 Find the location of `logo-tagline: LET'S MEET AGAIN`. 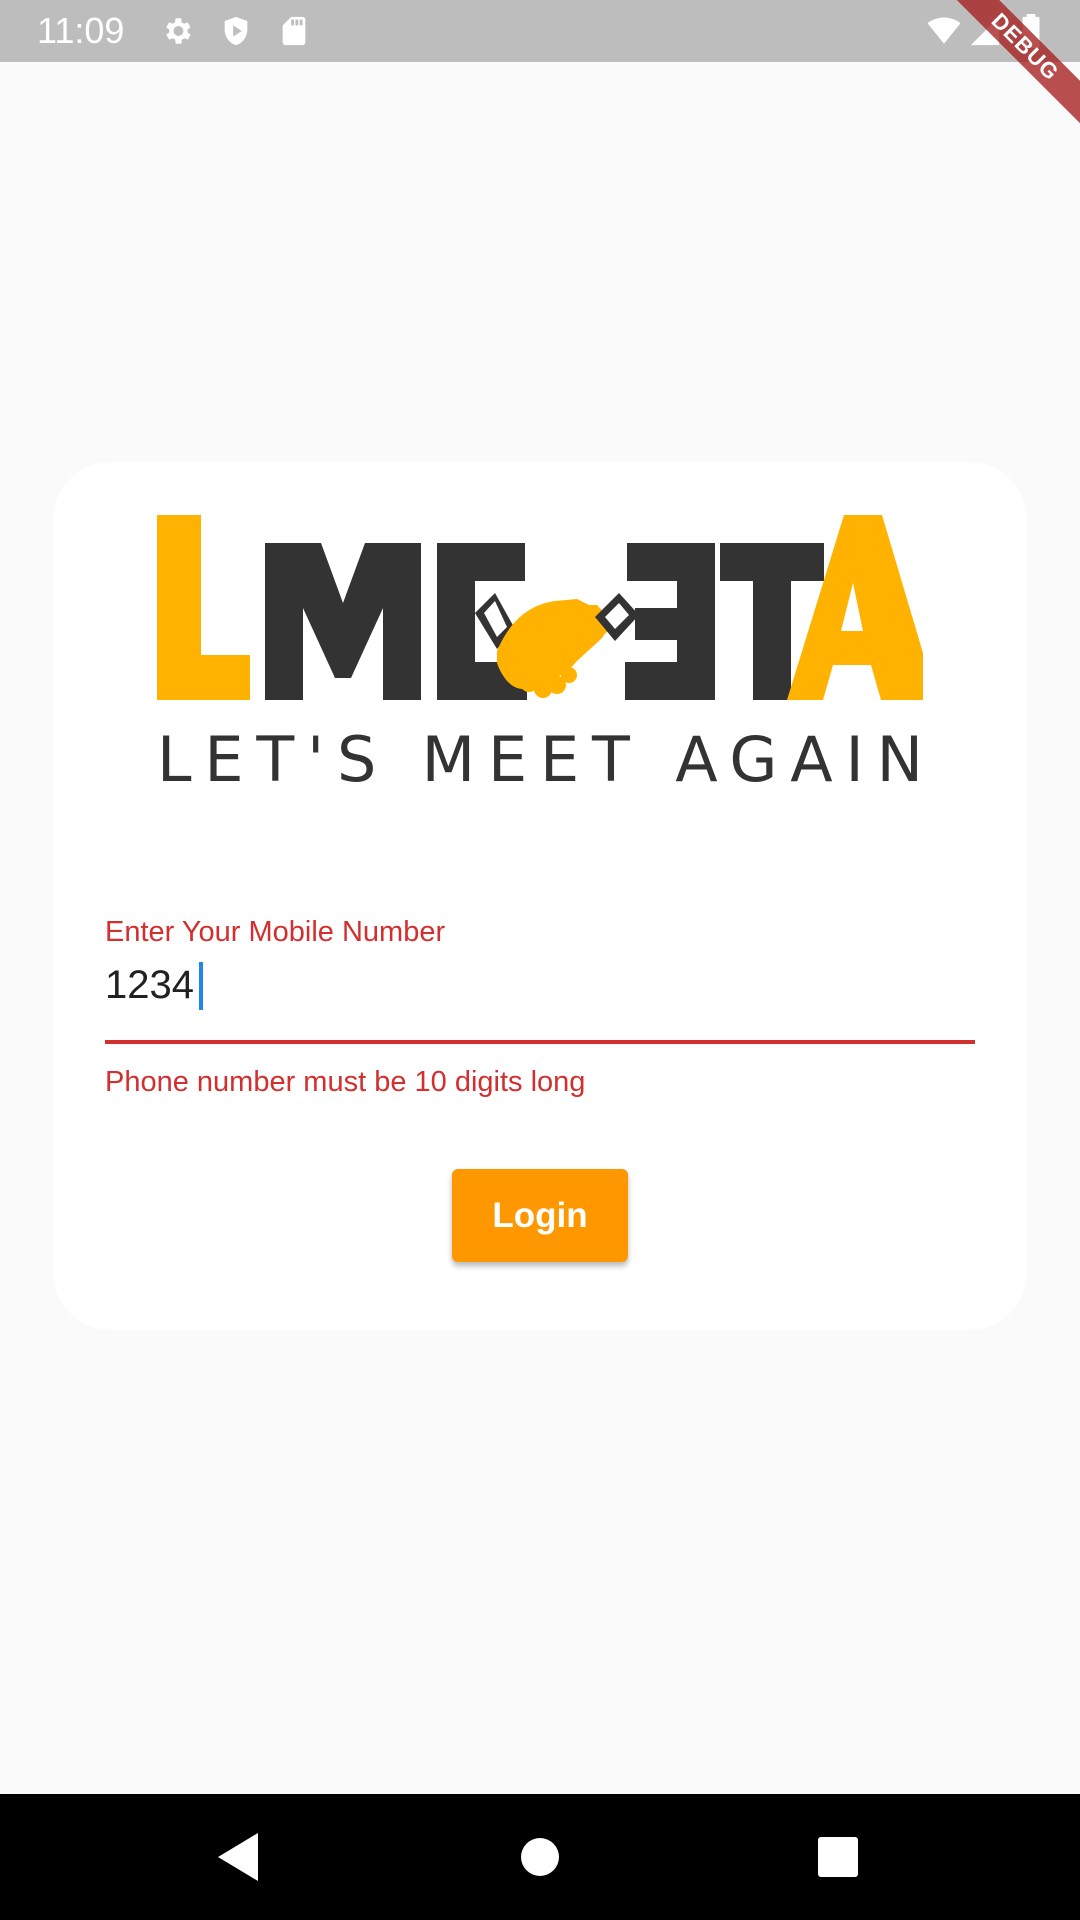

logo-tagline: LET'S MEET AGAIN is located at coordinates (540, 754).